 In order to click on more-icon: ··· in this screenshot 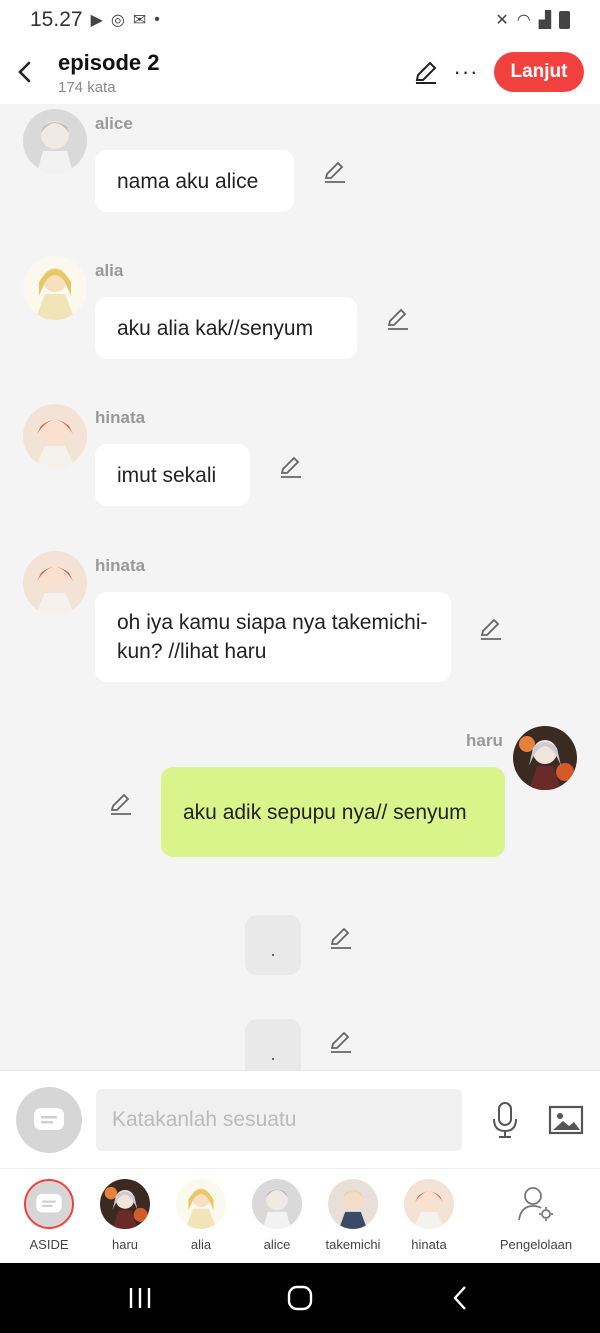, I will do `click(466, 71)`.